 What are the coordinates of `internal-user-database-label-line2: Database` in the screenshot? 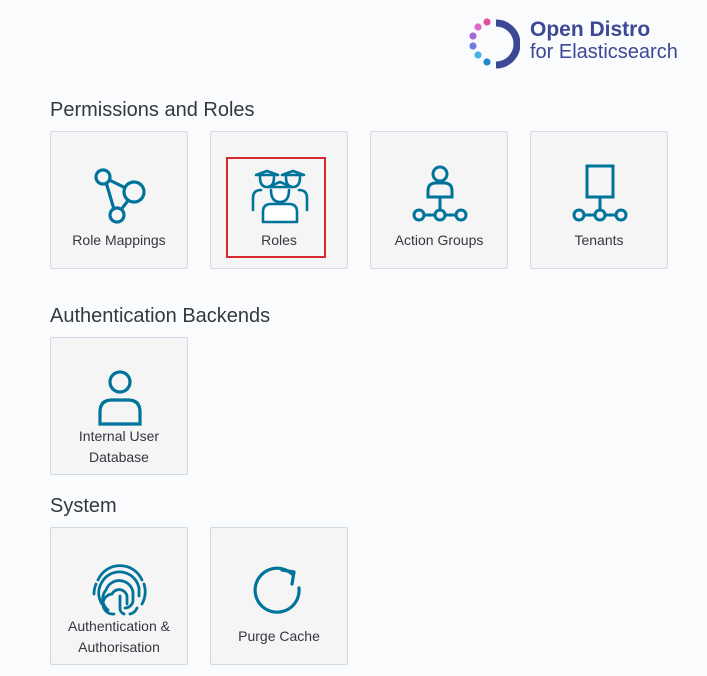 It's located at (119, 457).